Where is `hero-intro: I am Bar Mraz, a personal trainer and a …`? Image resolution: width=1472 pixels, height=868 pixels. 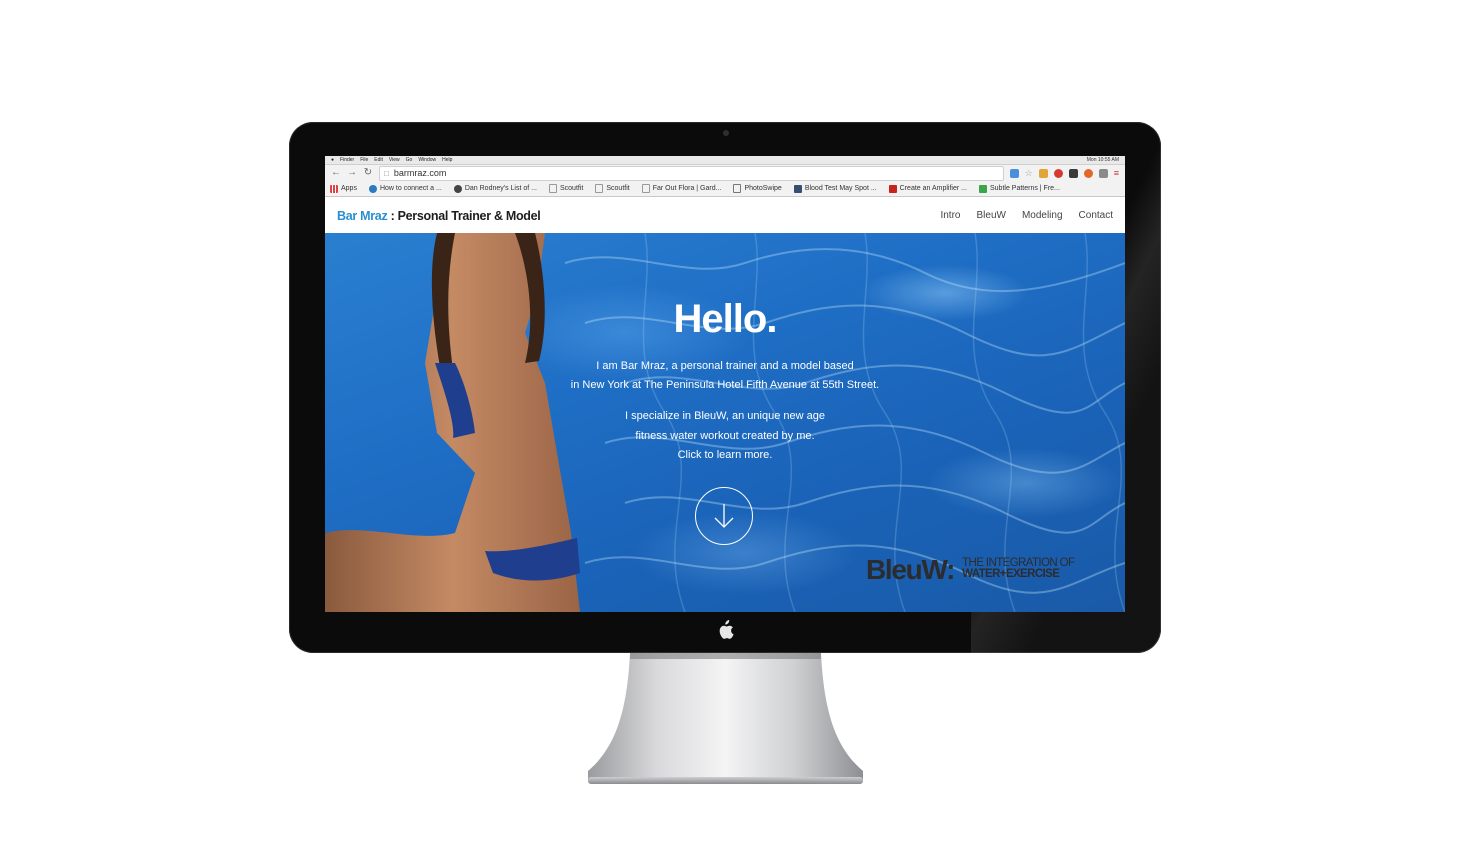 hero-intro: I am Bar Mraz, a personal trainer and a … is located at coordinates (725, 376).